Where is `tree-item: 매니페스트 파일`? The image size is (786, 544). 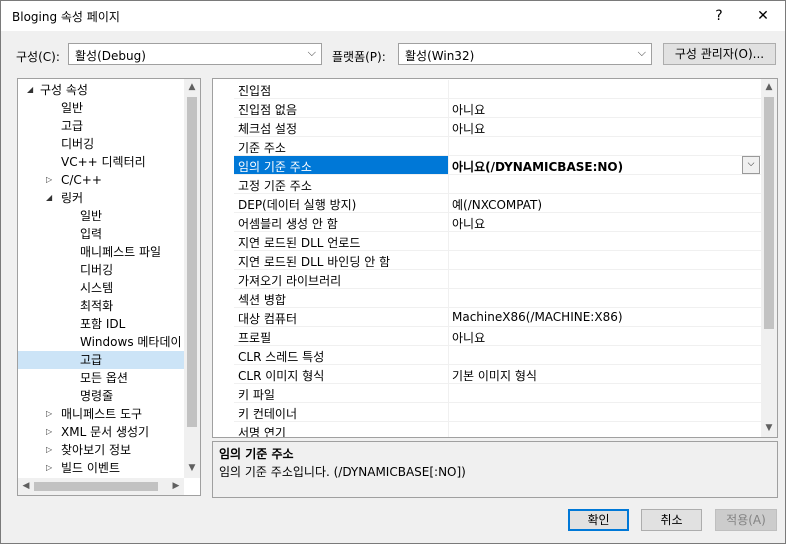
tree-item: 매니페스트 파일 is located at coordinates (101, 252).